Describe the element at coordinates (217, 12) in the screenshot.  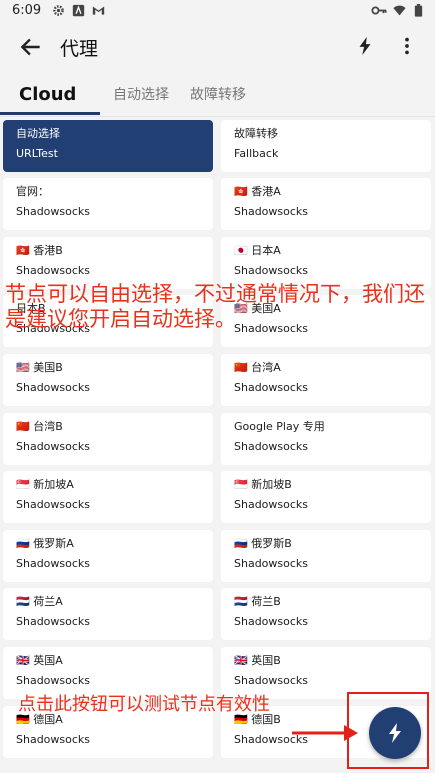
I see `status-bar: 6:09` at that location.